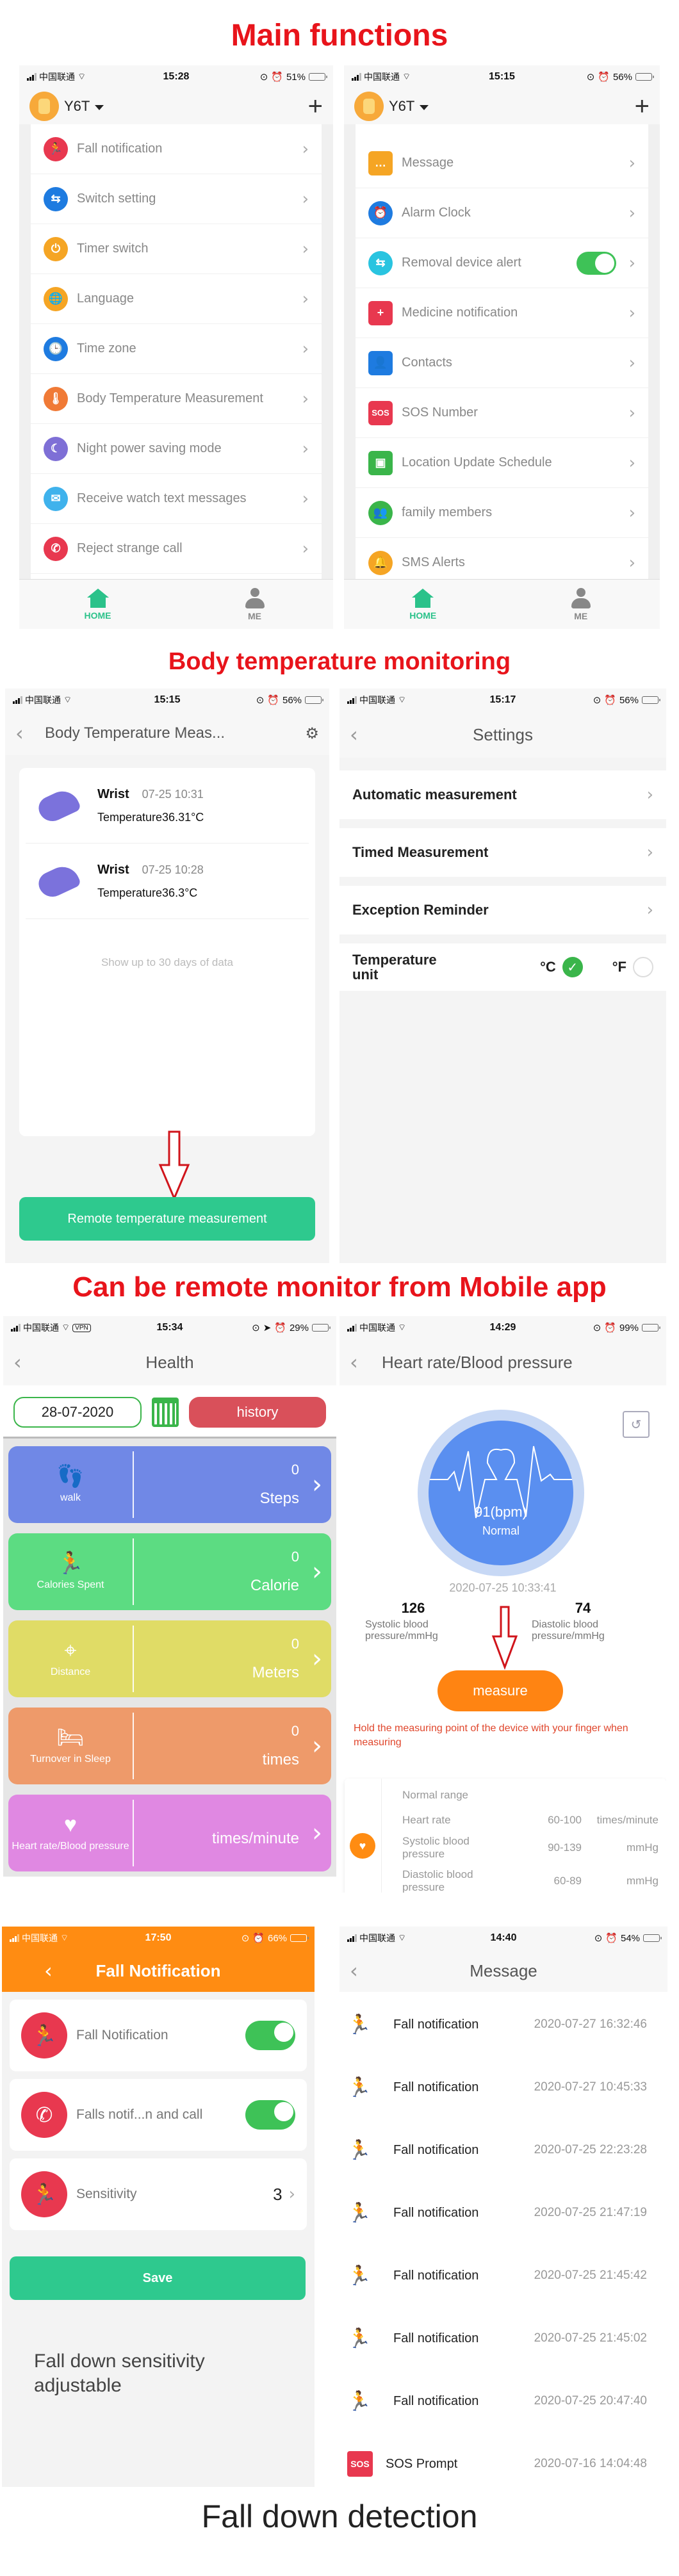 This screenshot has width=679, height=2576. I want to click on menu-item: SOS SOS Number ›, so click(502, 413).